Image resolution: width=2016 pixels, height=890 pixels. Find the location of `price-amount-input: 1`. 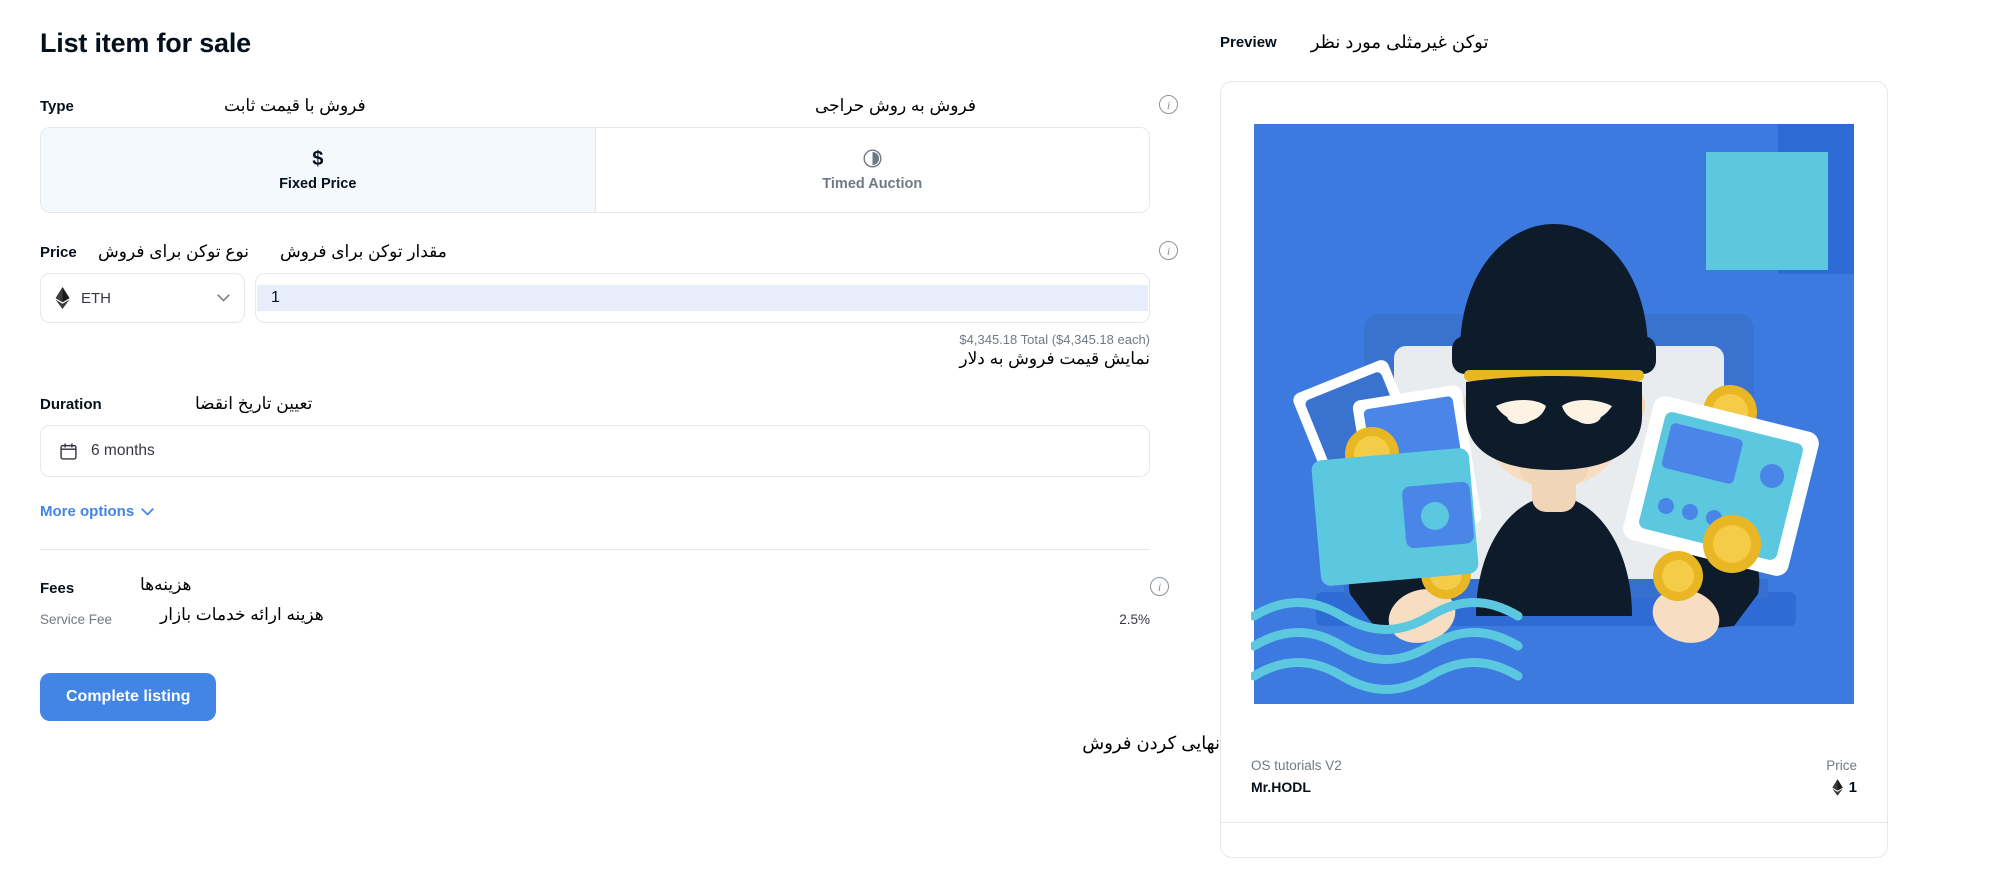

price-amount-input: 1 is located at coordinates (702, 298).